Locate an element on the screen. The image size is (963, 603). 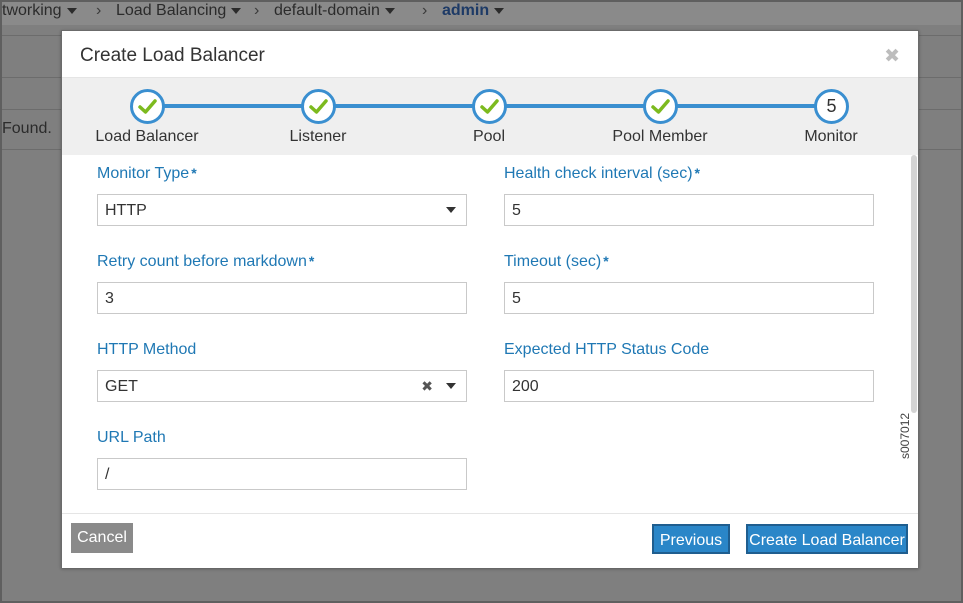
http-method-label: HTTP Method is located at coordinates (147, 349).